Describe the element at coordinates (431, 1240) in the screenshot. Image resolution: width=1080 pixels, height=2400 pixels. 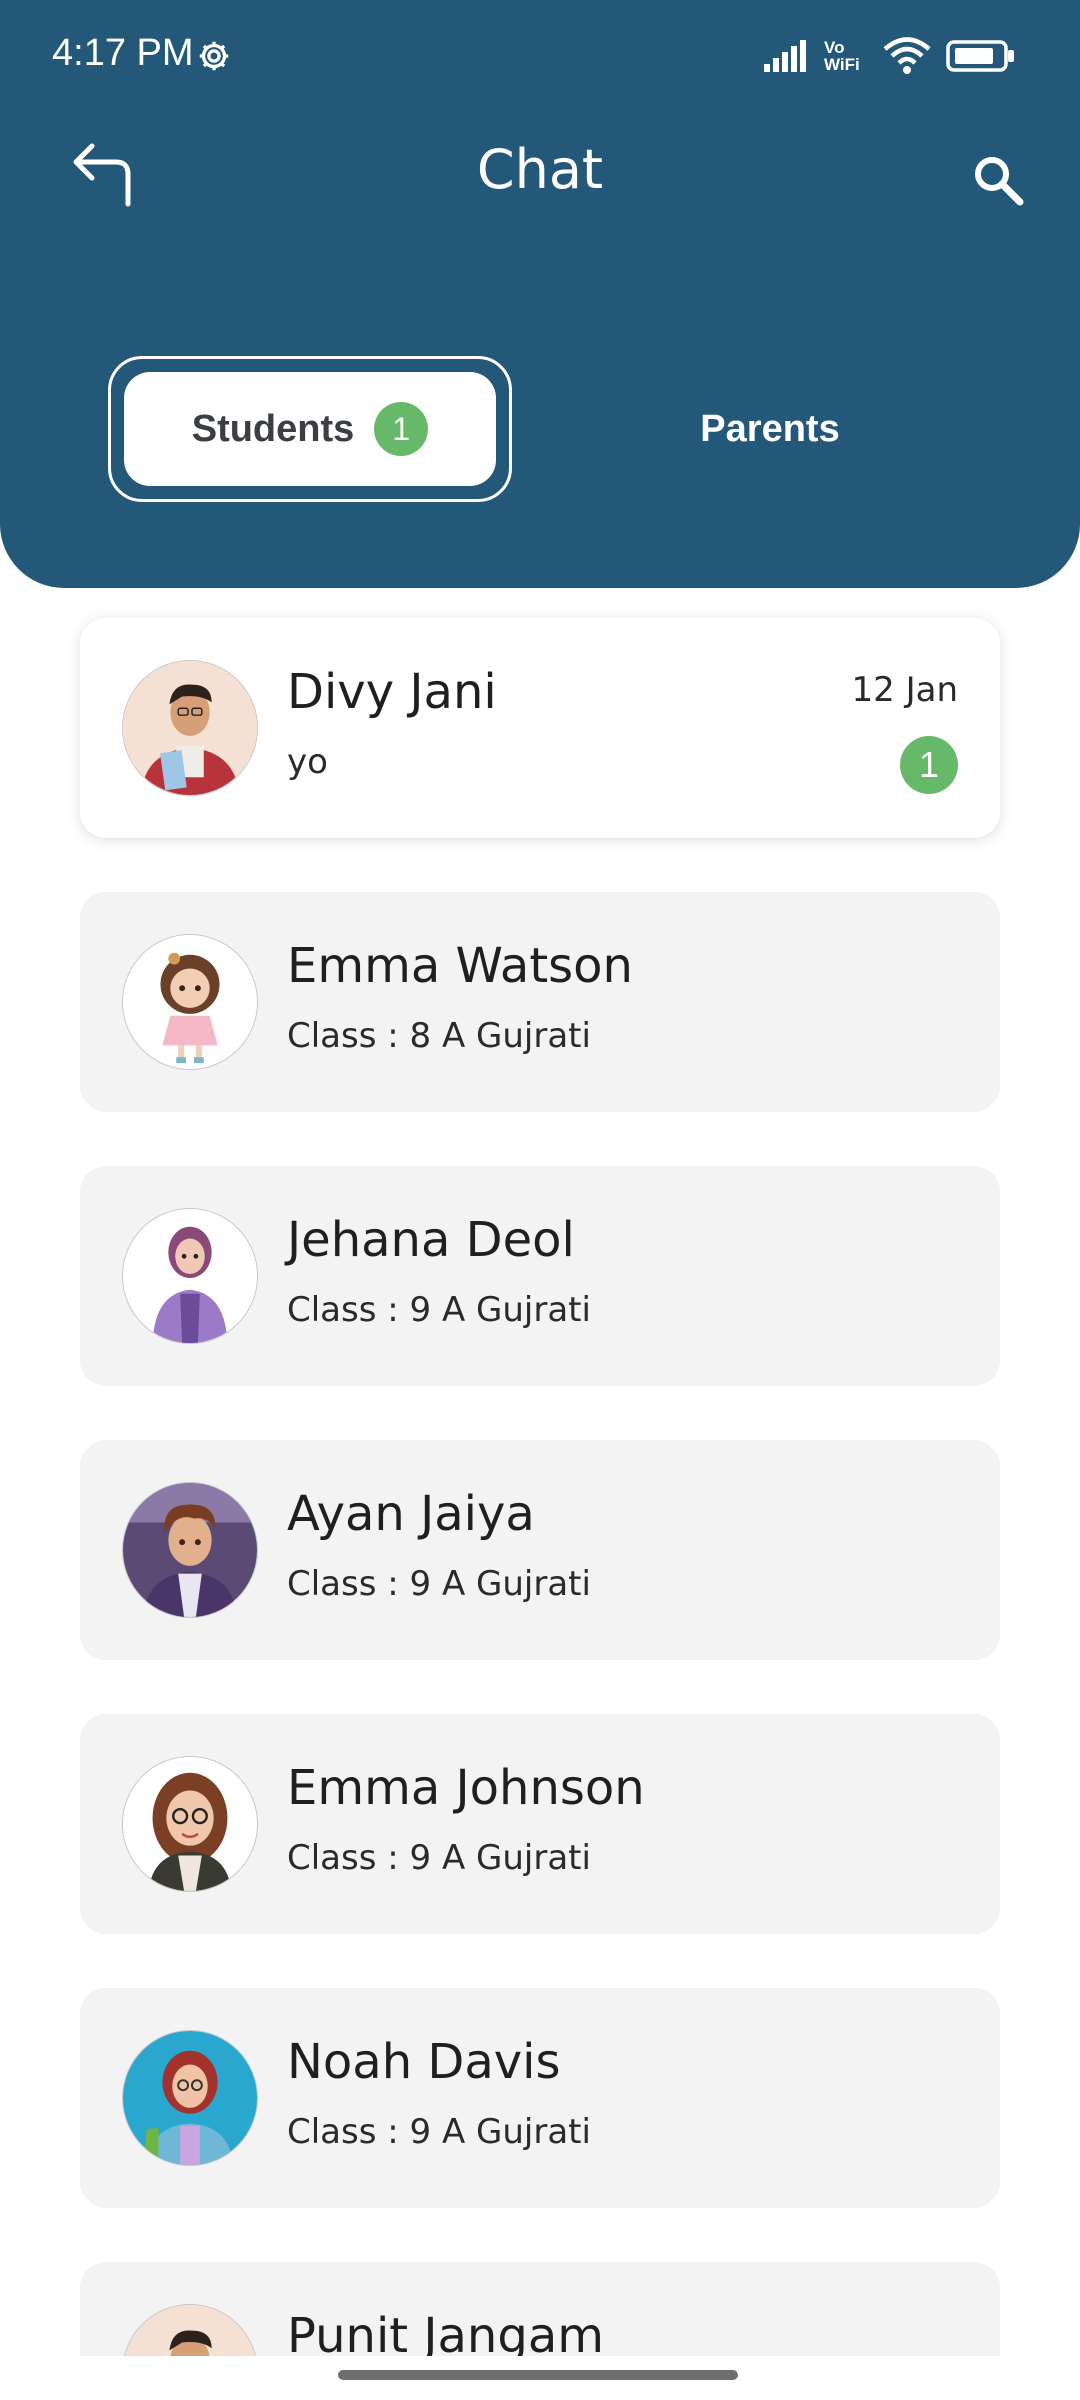
I see `contact-name: Jehana Deol` at that location.